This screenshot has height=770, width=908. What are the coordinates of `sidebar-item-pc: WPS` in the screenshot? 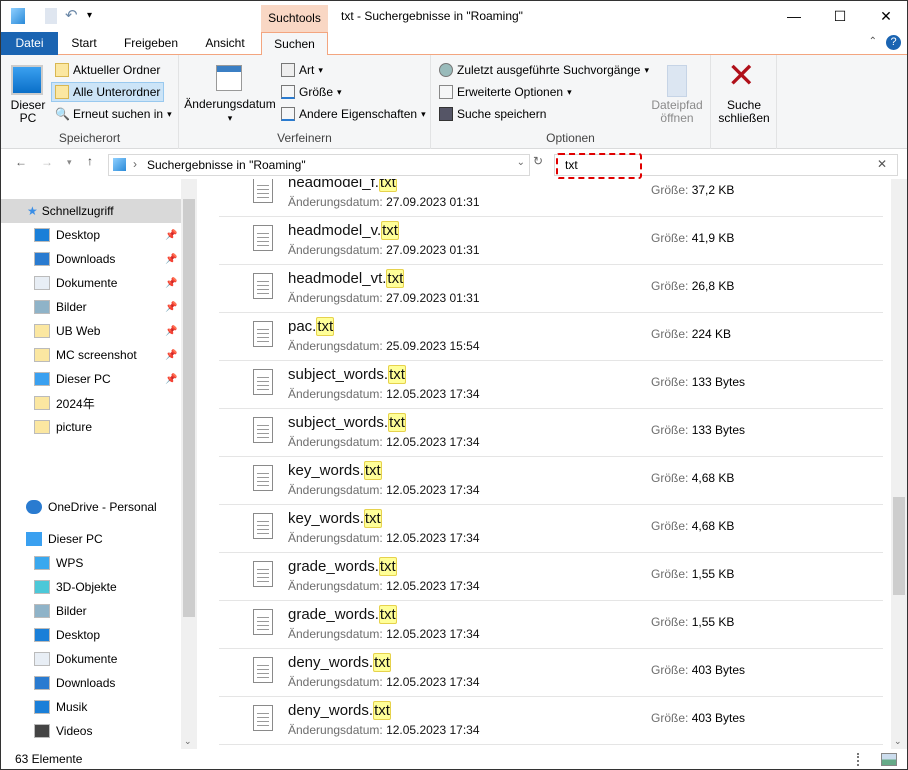 It's located at (91, 563).